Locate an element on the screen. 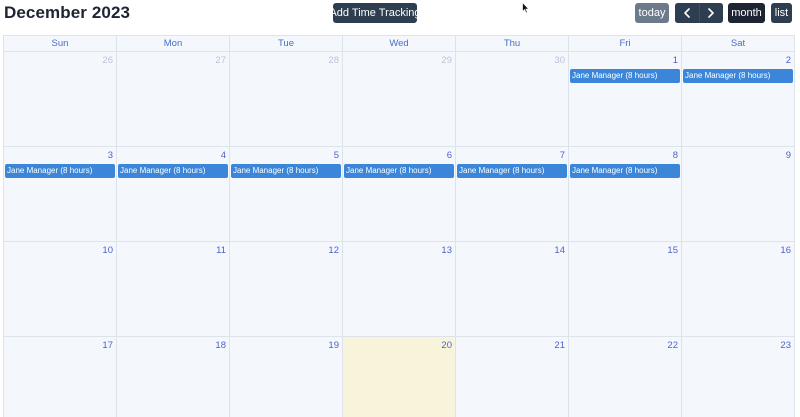  day-number: 1 is located at coordinates (675, 60).